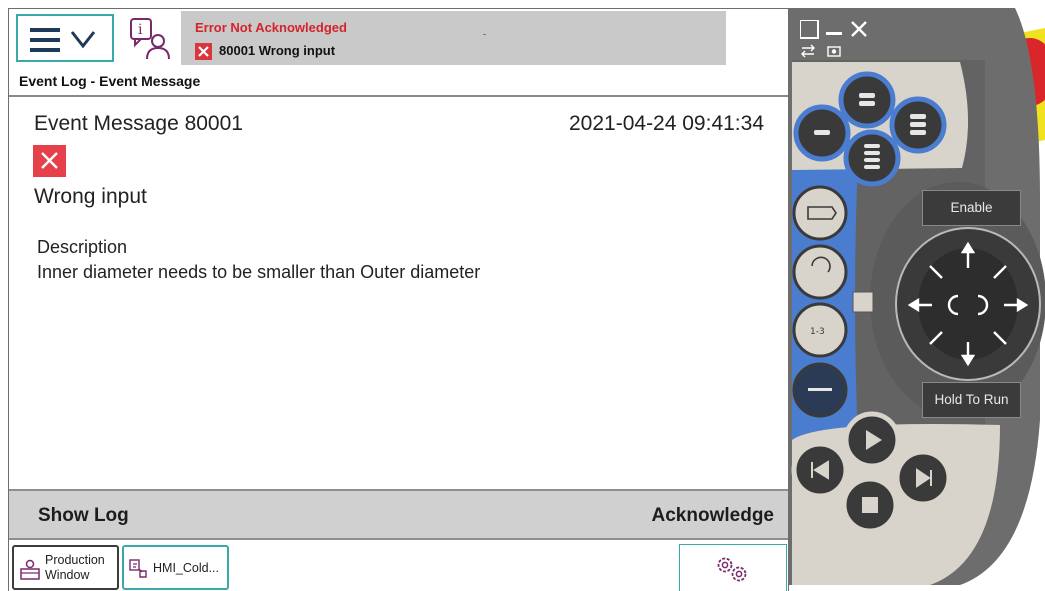 The image size is (1045, 591). What do you see at coordinates (833, 39) in the screenshot?
I see `window-controls` at bounding box center [833, 39].